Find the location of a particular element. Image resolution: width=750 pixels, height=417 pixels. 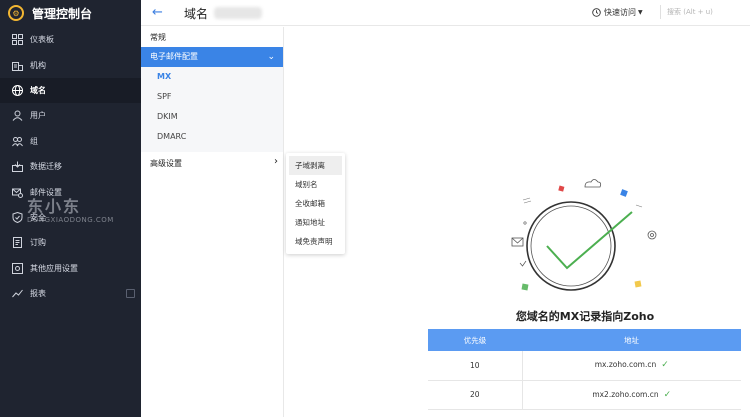

address-text: mx2.zoho.com.cn is located at coordinates (625, 394).